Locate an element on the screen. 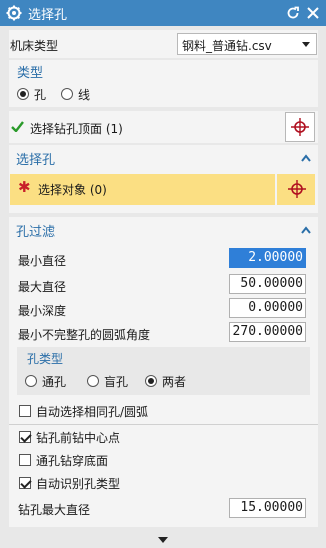 This screenshot has height=548, width=326. select-hole-section: 选择孔 ✱ 选择对象 (0) is located at coordinates (163, 179).